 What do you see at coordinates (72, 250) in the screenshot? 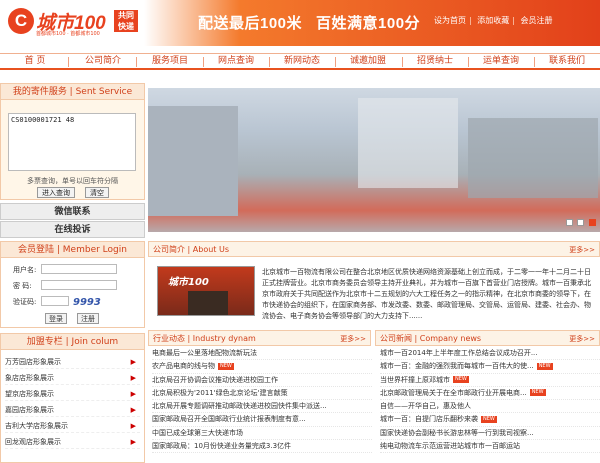
I see `login-title: 会员登陆 | Member Login` at bounding box center [72, 250].